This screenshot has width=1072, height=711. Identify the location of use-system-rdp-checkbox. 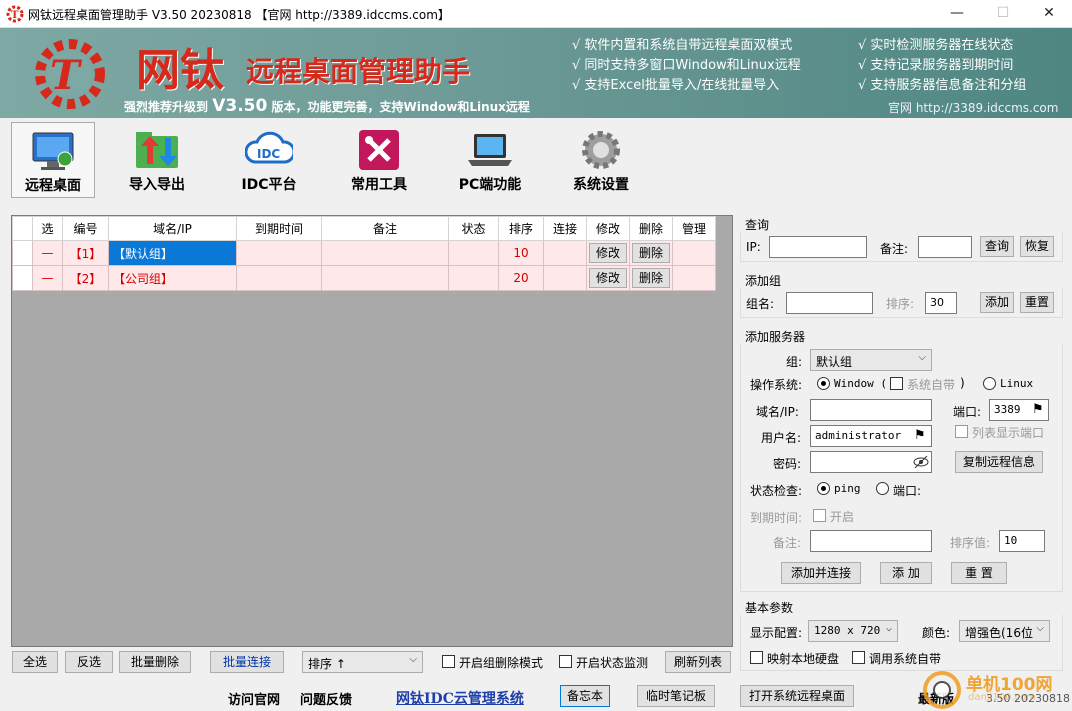
(858, 657).